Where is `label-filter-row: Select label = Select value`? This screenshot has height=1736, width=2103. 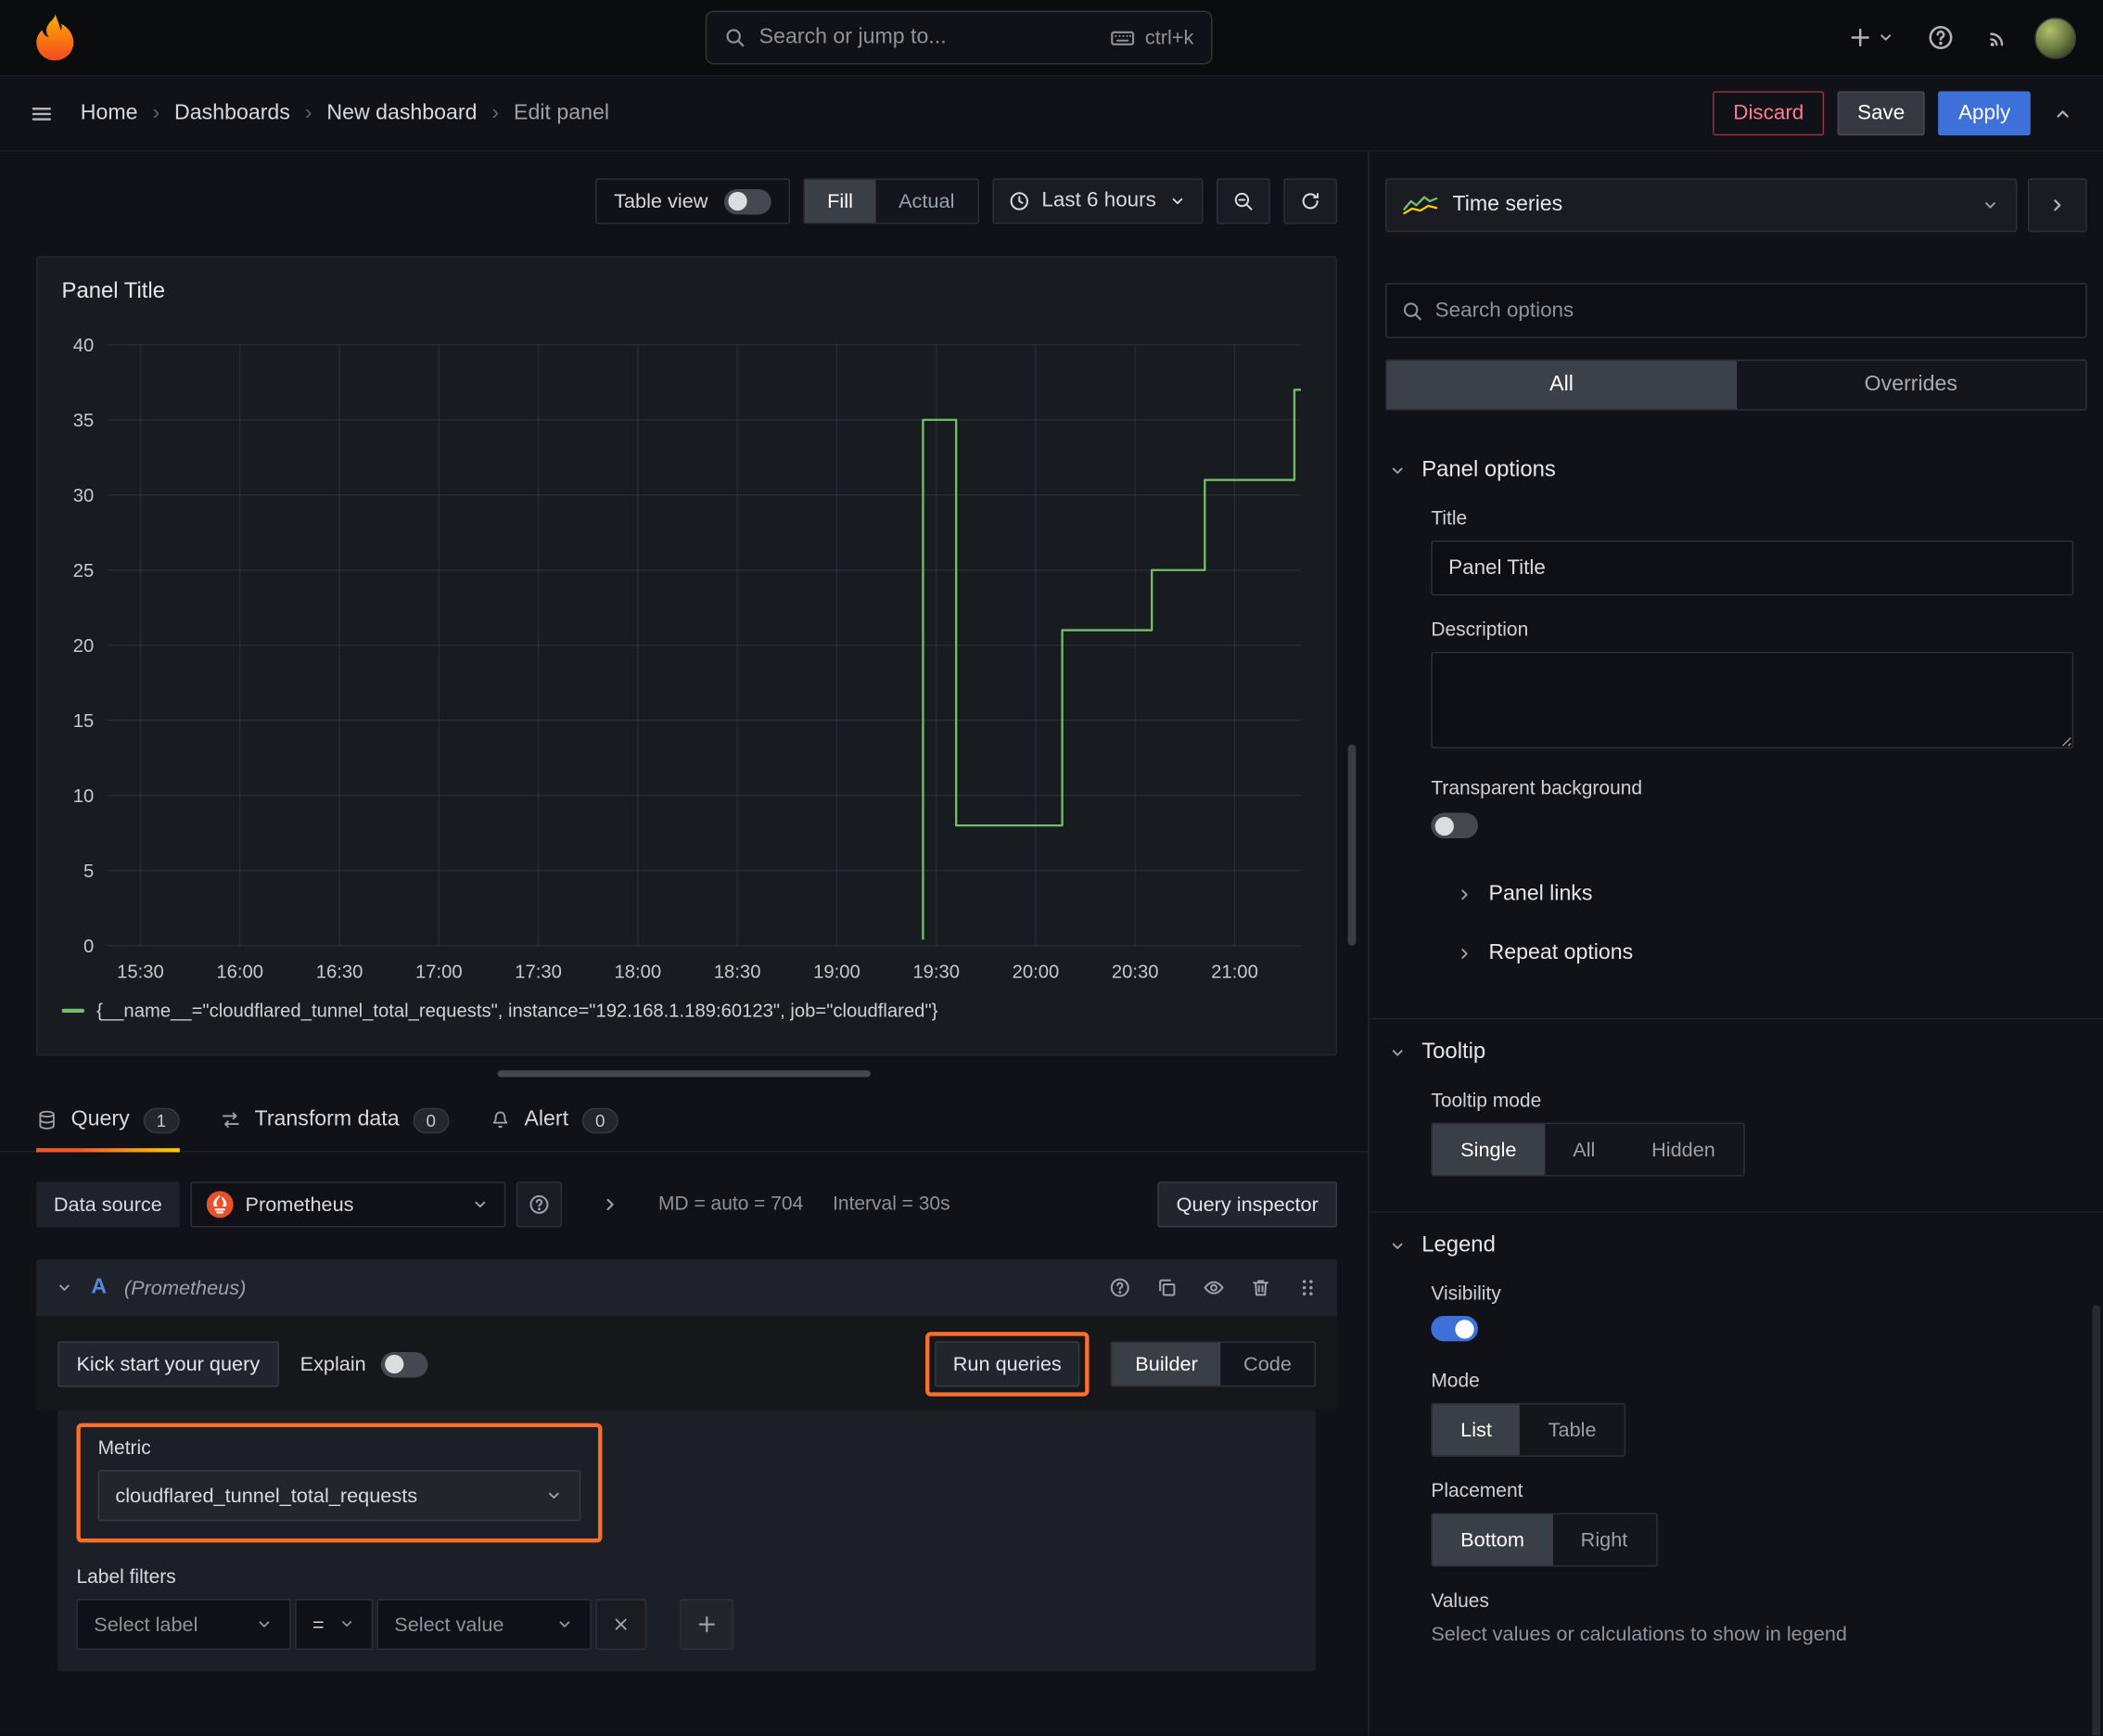
label-filter-row: Select label = Select value is located at coordinates (686, 1625).